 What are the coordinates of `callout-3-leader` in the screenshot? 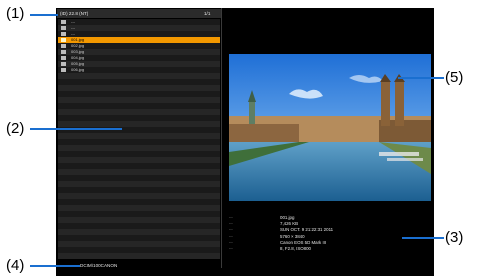 It's located at (423, 238).